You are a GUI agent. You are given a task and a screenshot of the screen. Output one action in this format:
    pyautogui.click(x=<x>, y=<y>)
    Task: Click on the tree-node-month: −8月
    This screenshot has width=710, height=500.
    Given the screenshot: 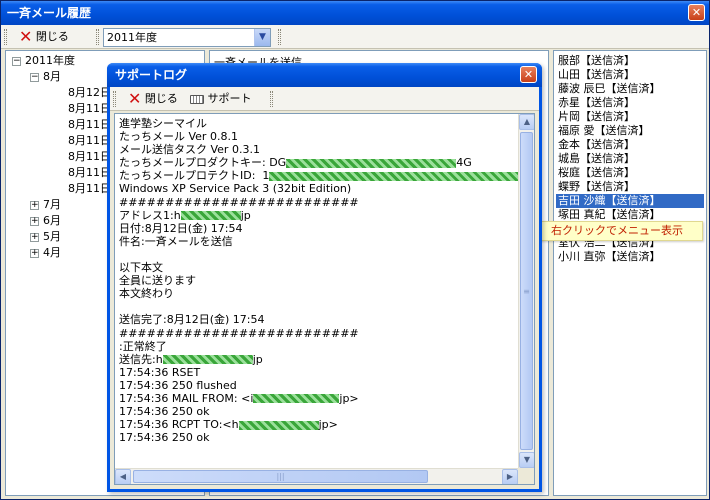 What is the action you would take?
    pyautogui.click(x=45, y=77)
    